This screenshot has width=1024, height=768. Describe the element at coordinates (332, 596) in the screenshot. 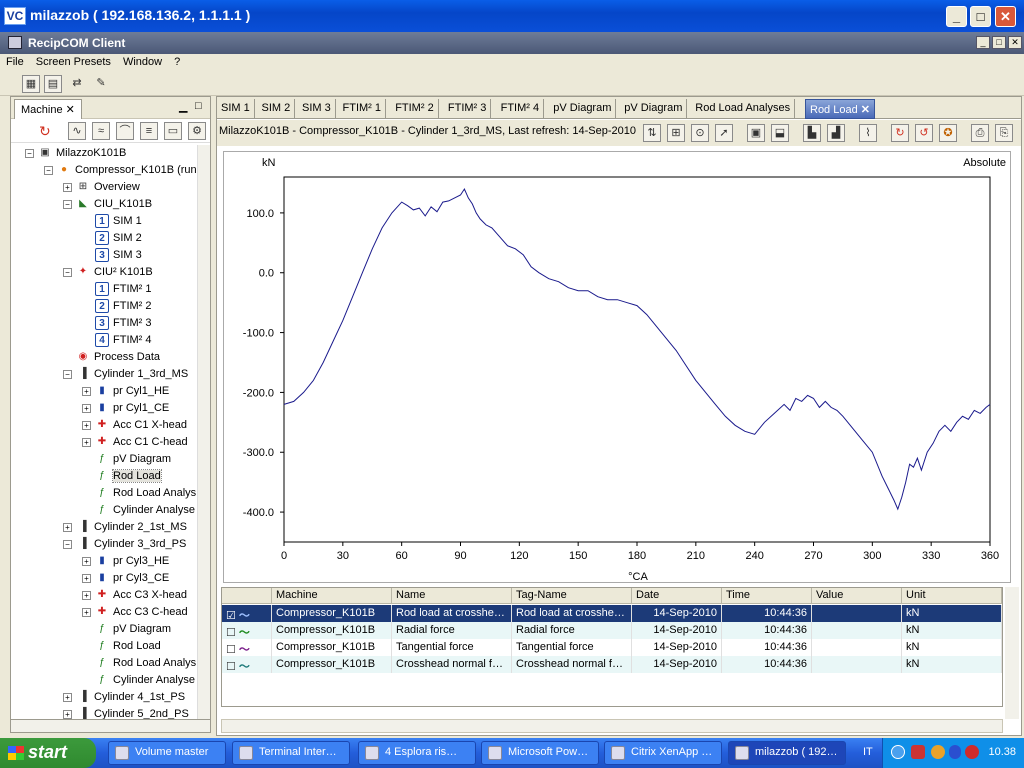

I see `column-header: Machine` at that location.